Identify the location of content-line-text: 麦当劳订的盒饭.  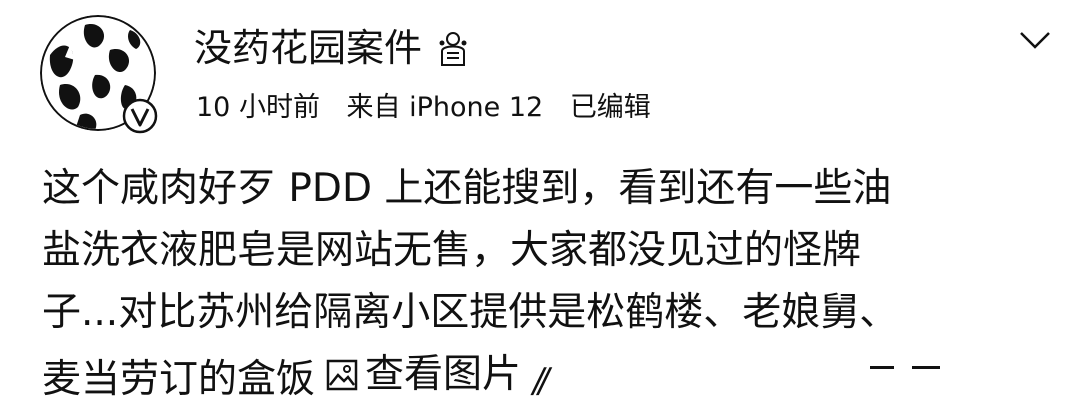
(179, 379).